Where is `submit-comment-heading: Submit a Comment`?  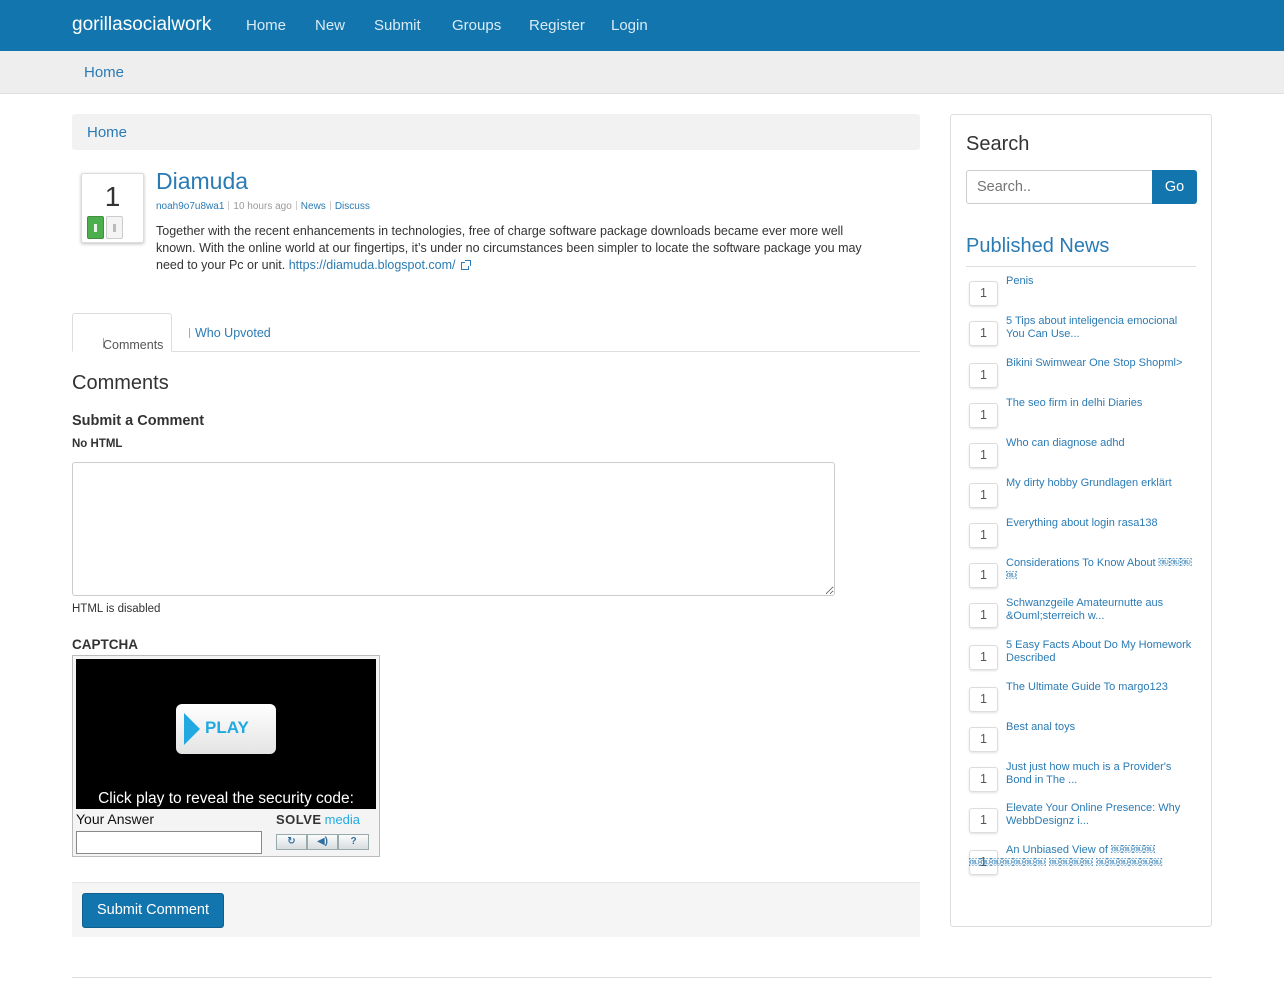 submit-comment-heading: Submit a Comment is located at coordinates (138, 421).